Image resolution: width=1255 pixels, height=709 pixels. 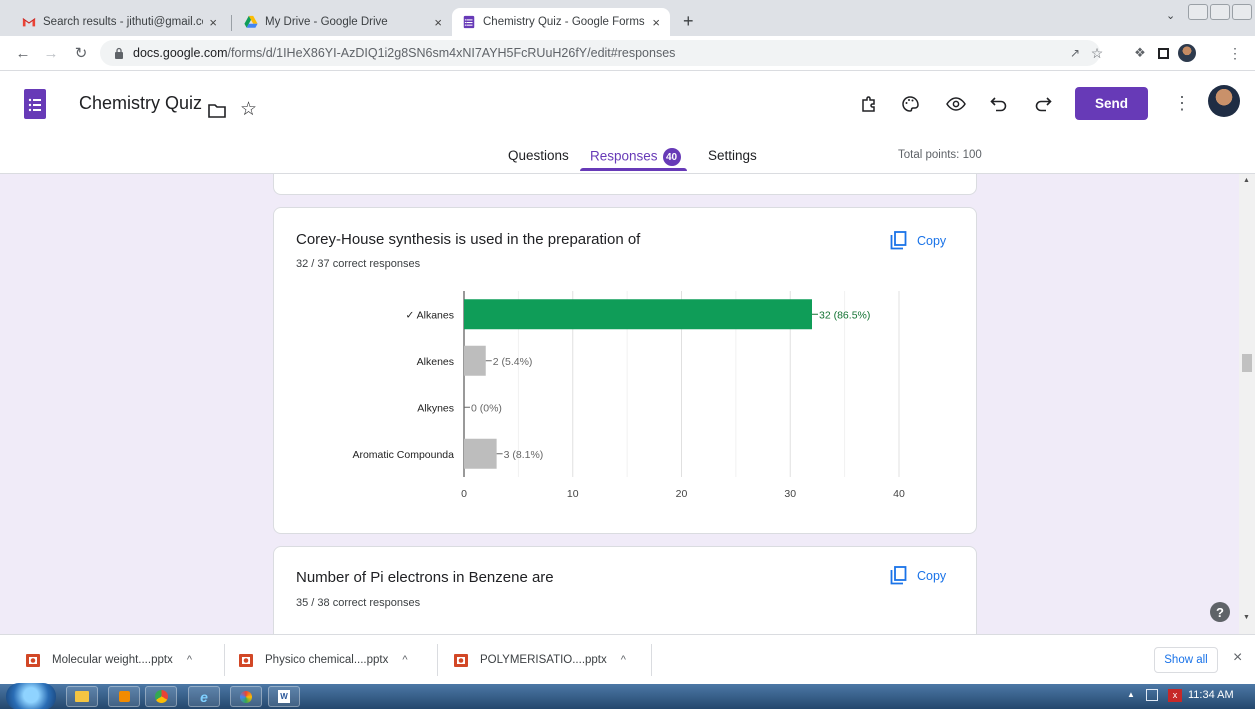 I want to click on more-options-icon: ⋮, so click(x=1182, y=103).